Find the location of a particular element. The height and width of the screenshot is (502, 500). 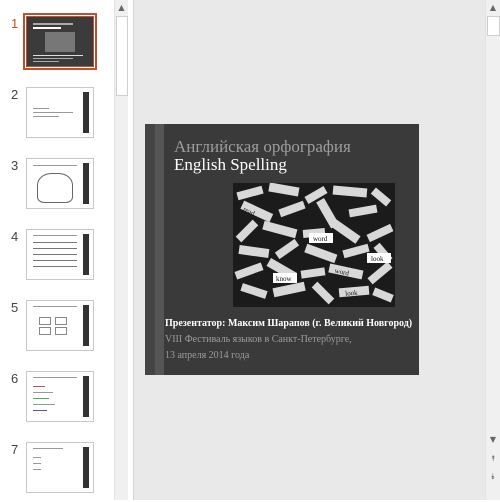

thumbnail-row-7: 7 is located at coordinates (57, 472).